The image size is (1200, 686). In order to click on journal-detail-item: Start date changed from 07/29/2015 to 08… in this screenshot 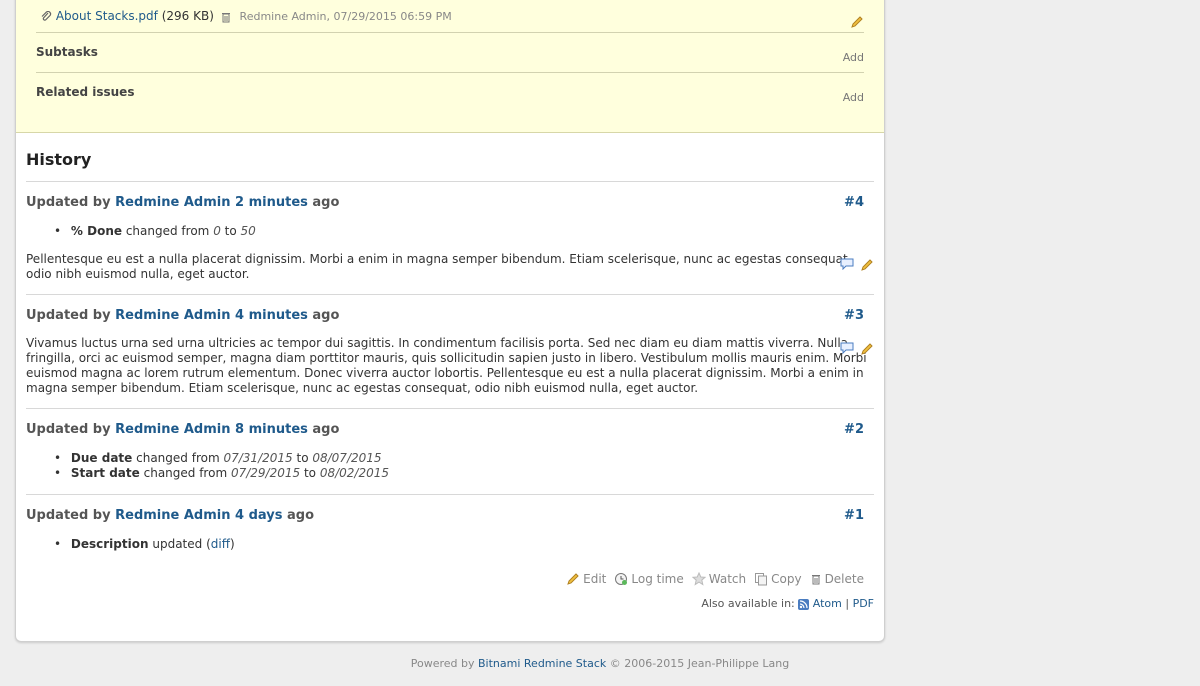, I will do `click(221, 473)`.